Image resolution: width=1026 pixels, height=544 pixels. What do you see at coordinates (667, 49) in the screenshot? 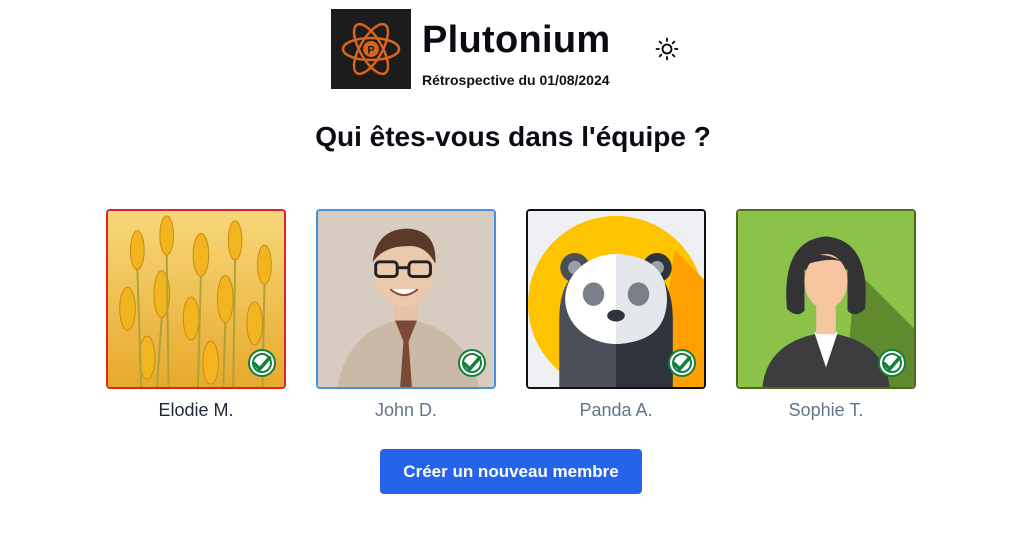
I see `sun-icon` at bounding box center [667, 49].